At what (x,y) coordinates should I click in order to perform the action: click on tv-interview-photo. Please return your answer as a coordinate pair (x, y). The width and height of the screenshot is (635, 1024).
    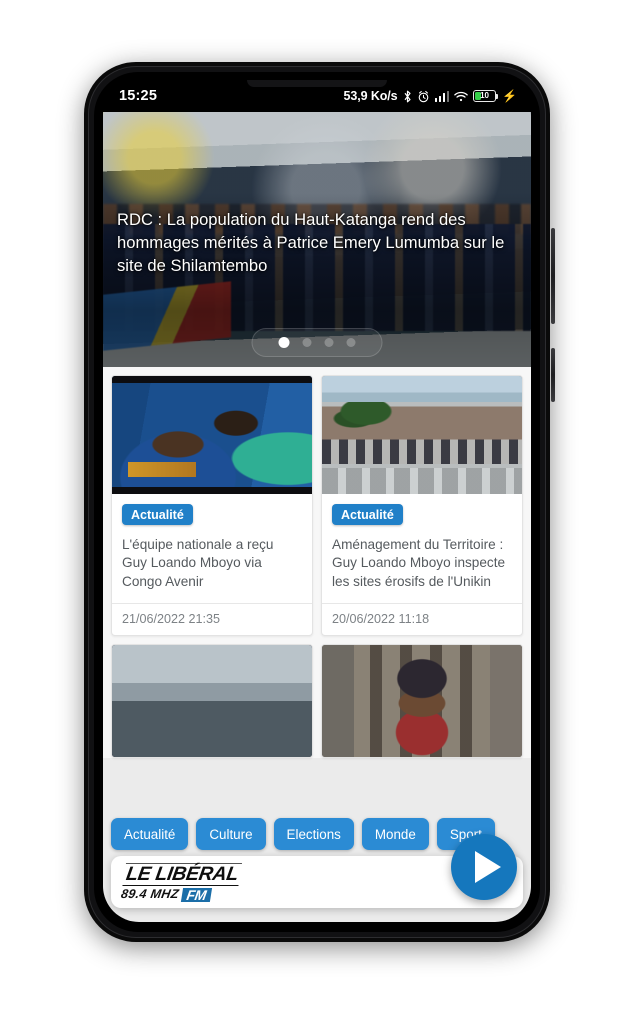
    Looking at the image, I should click on (212, 435).